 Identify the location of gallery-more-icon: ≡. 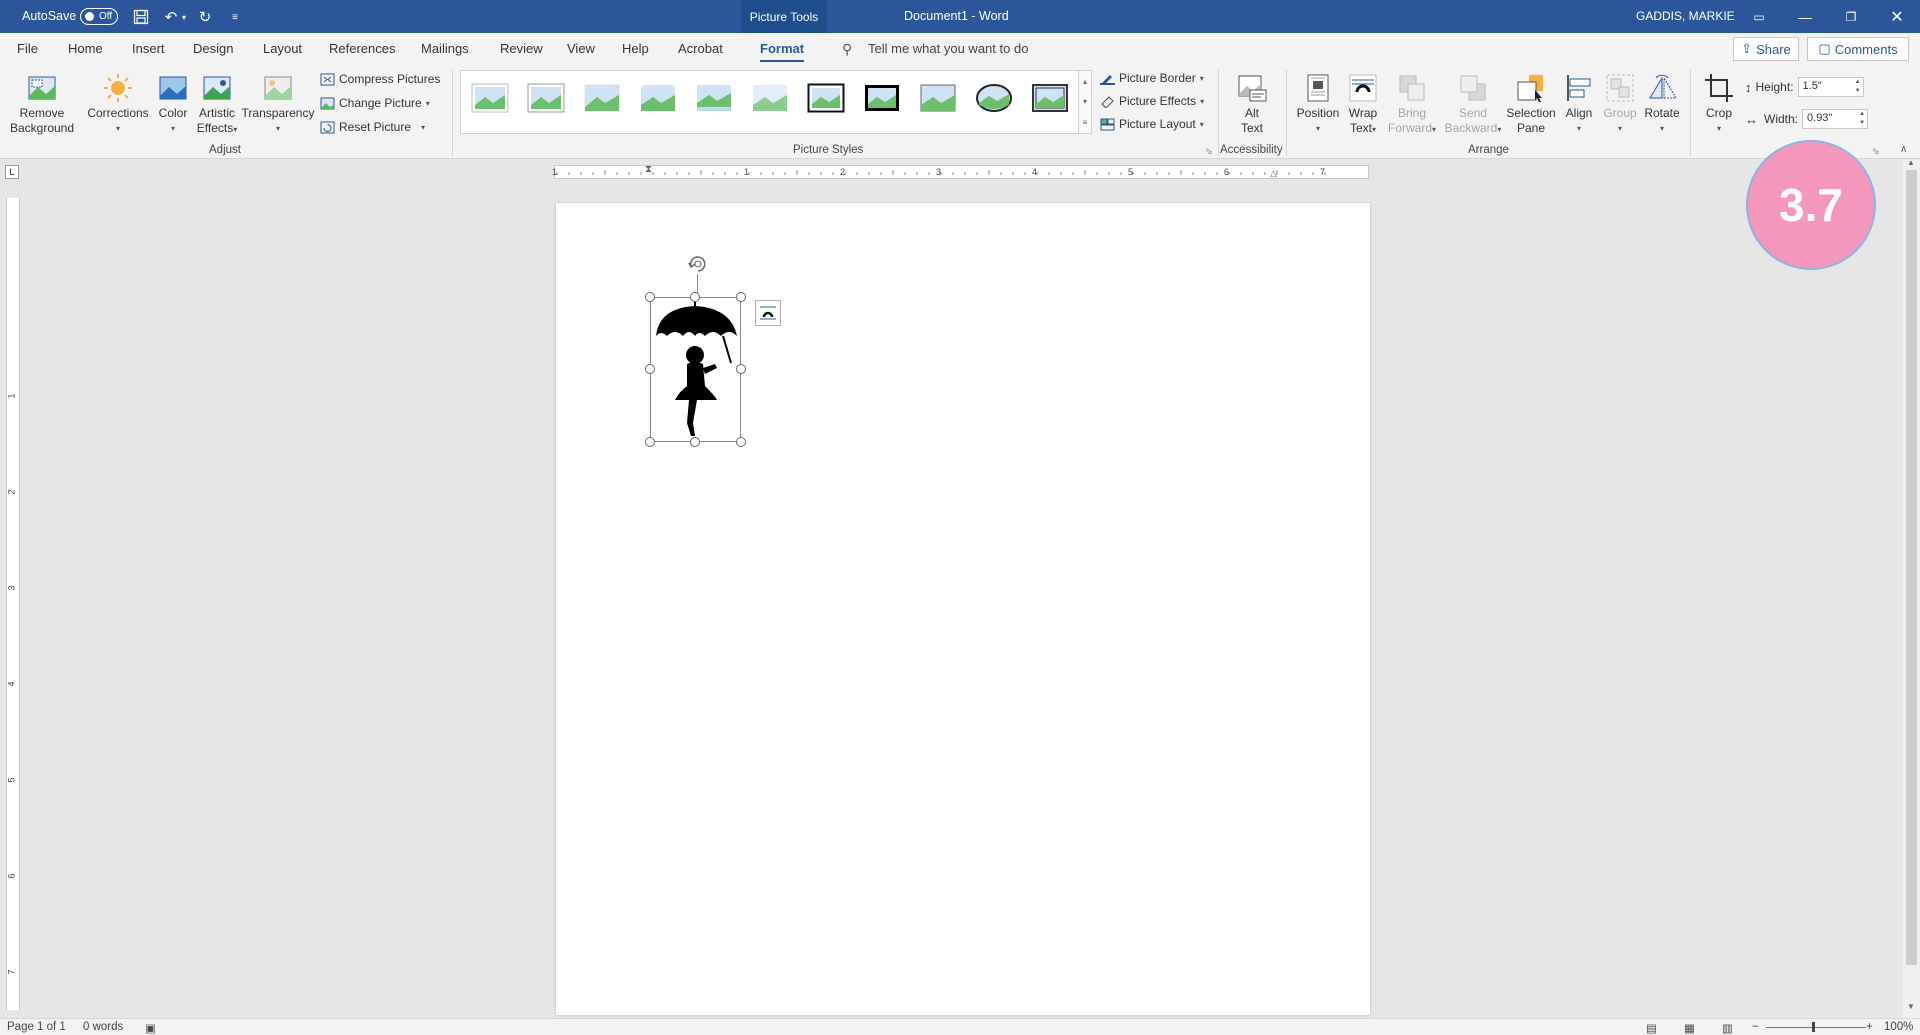
(1085, 122).